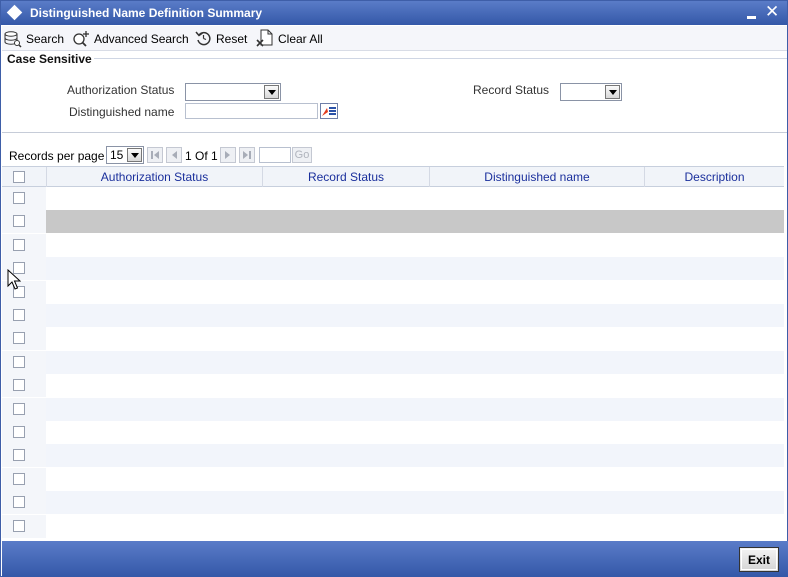 Image resolution: width=788 pixels, height=577 pixels. I want to click on advanced-search-label: Advanced Search, so click(141, 38).